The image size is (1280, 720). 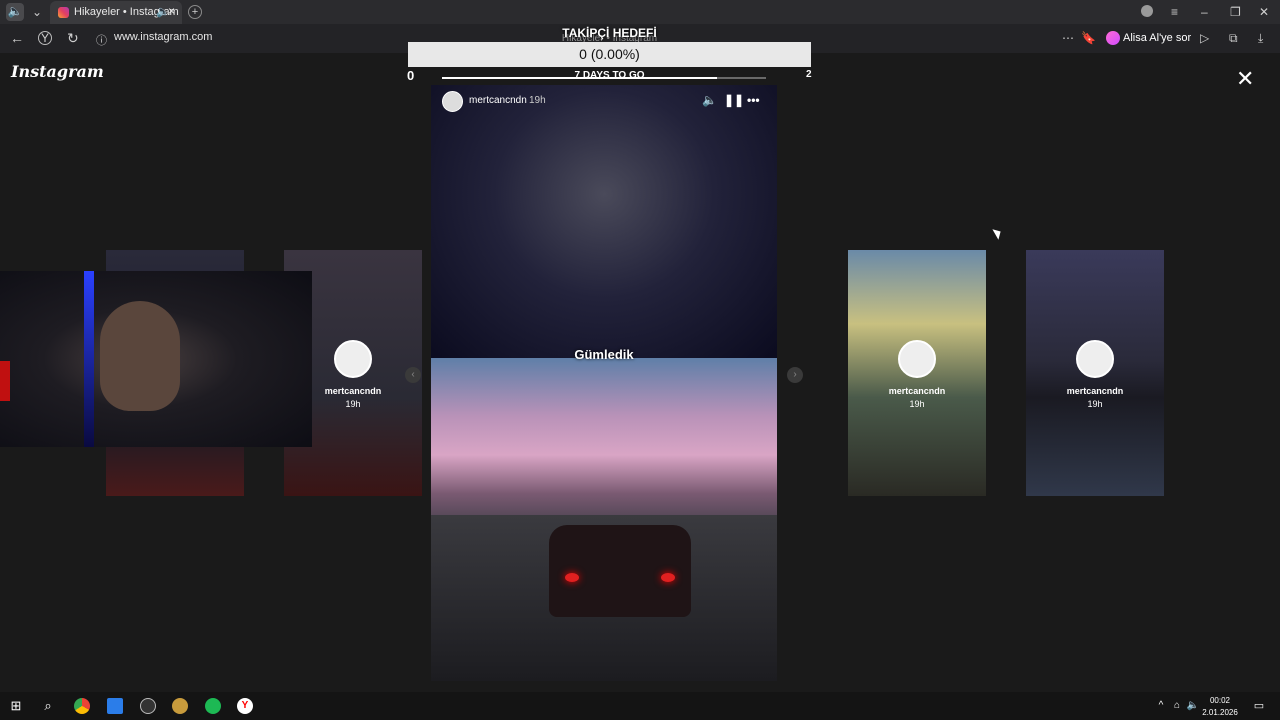 I want to click on yandex-browser-icon: Y, so click(x=245, y=706).